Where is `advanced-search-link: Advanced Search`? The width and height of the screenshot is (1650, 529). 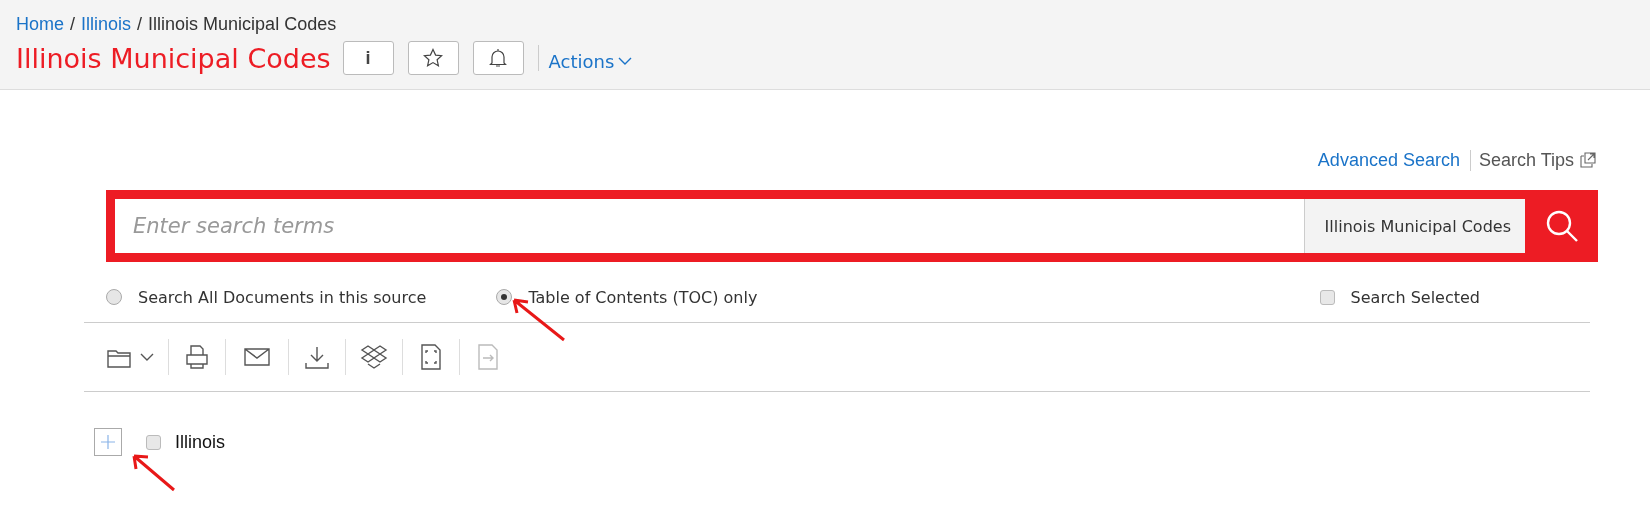 advanced-search-link: Advanced Search is located at coordinates (1394, 160).